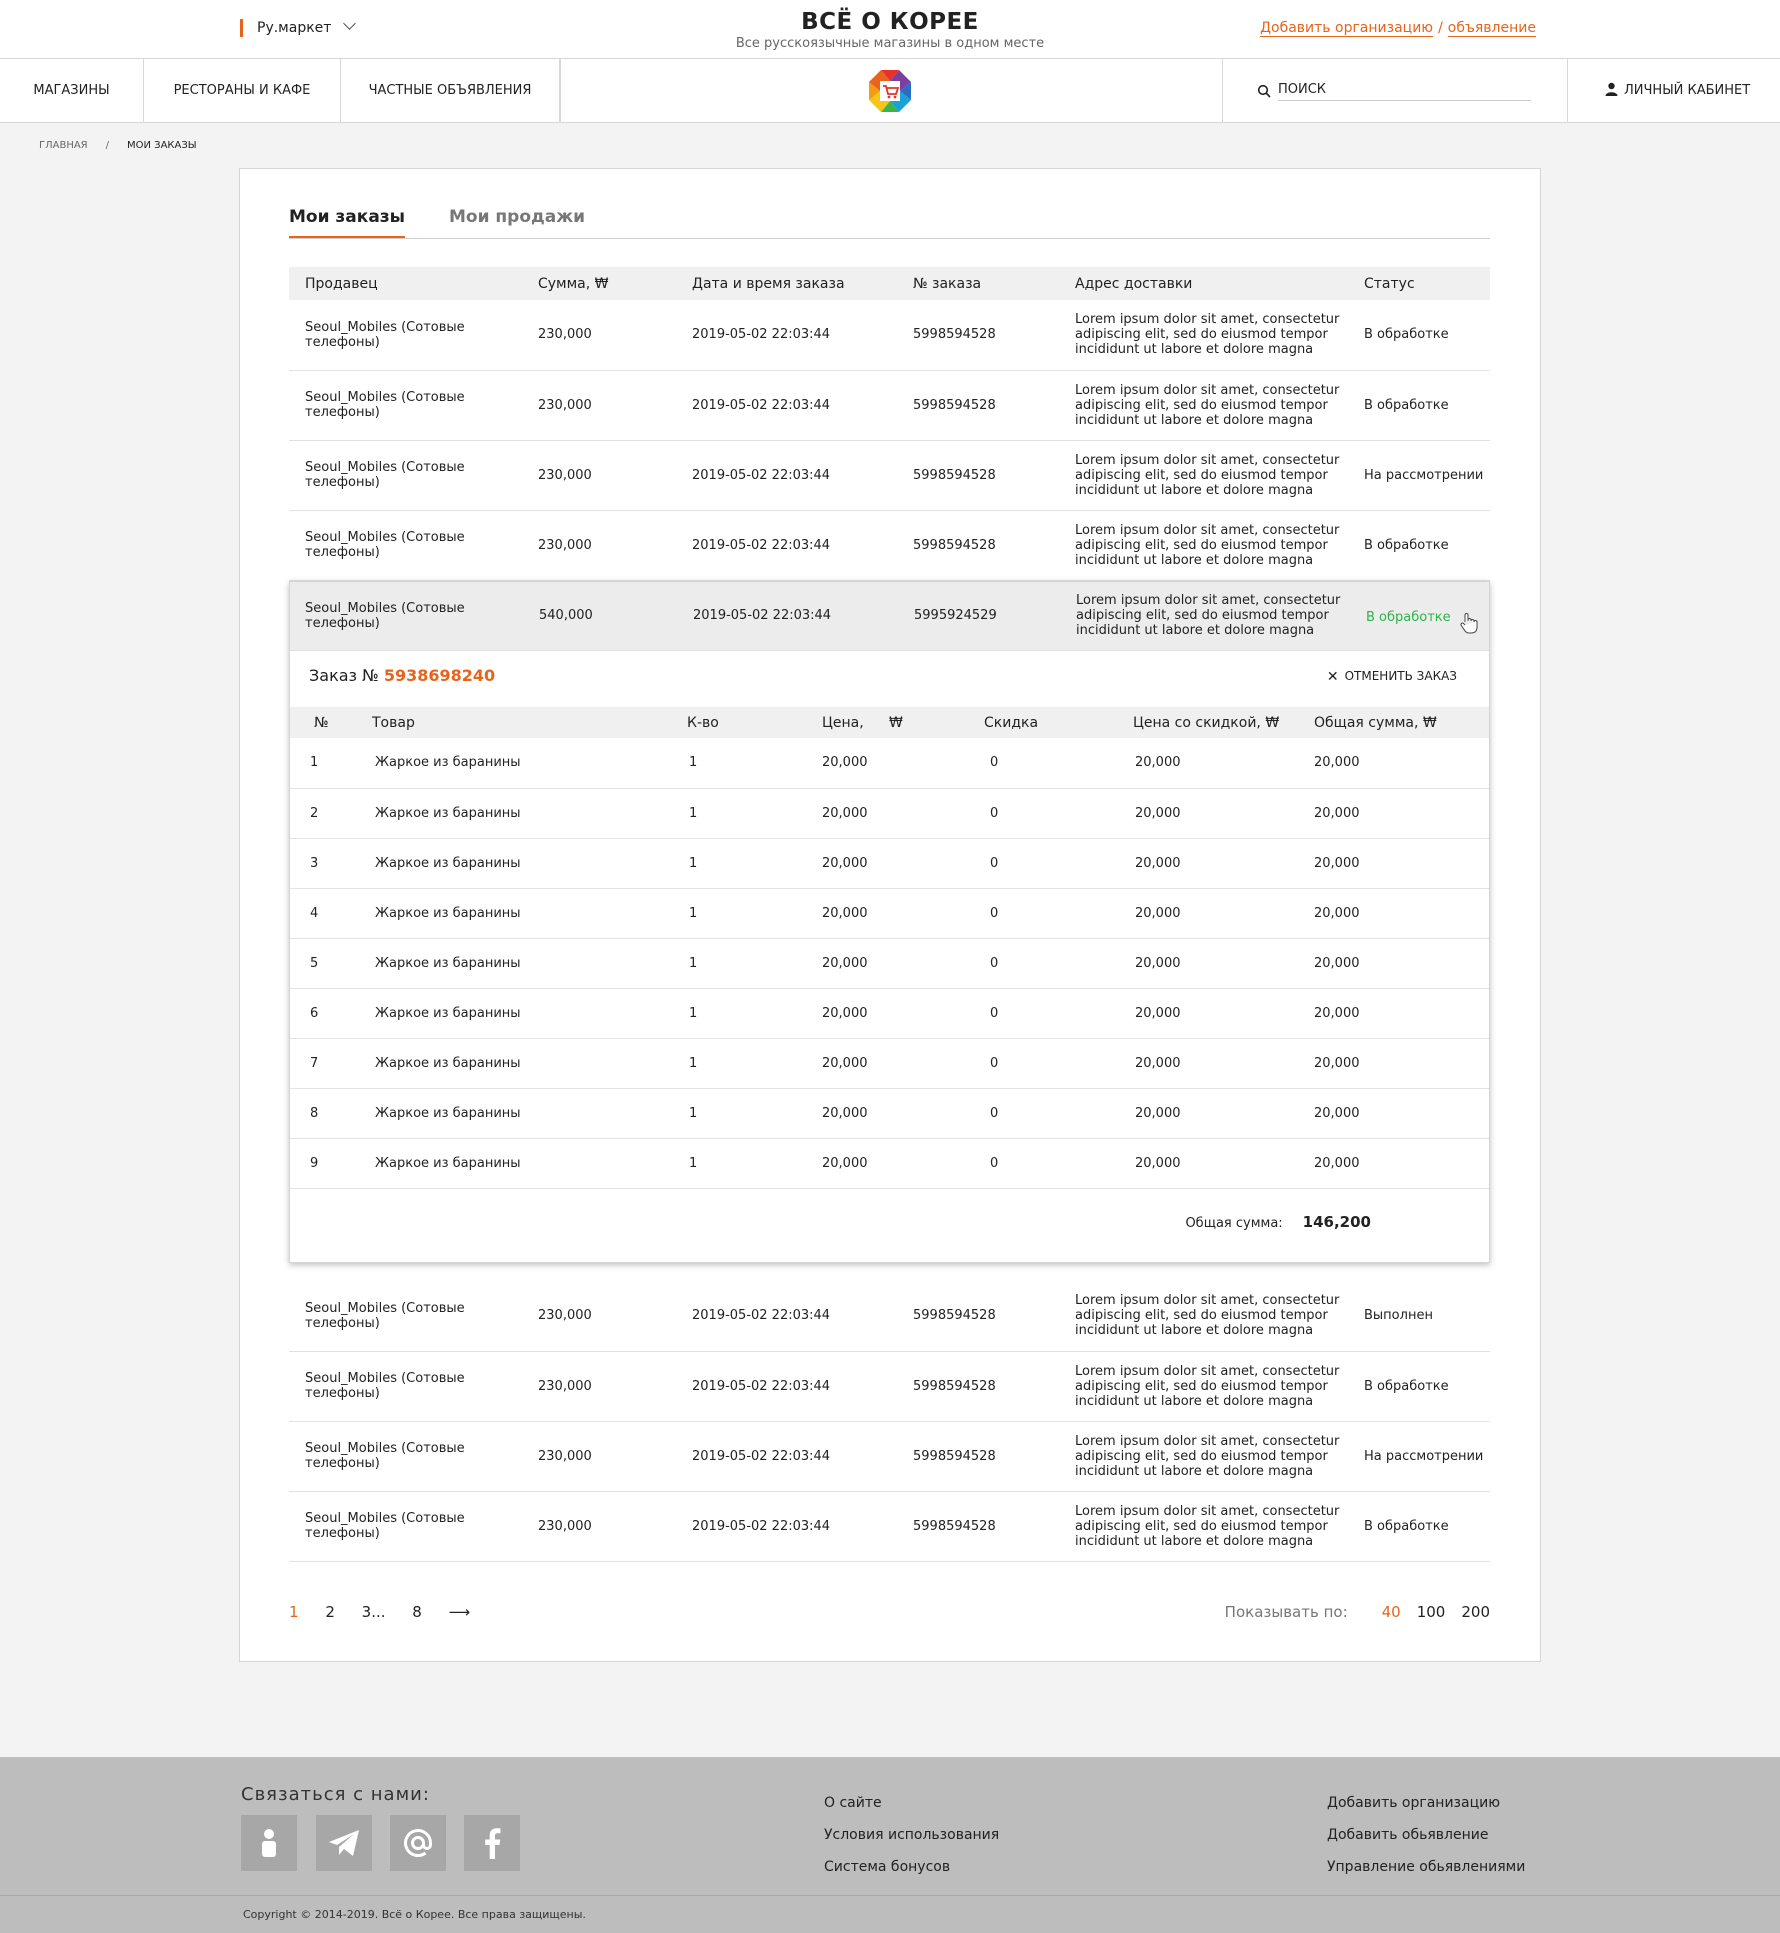  What do you see at coordinates (294, 1612) in the screenshot?
I see `page-1: 1` at bounding box center [294, 1612].